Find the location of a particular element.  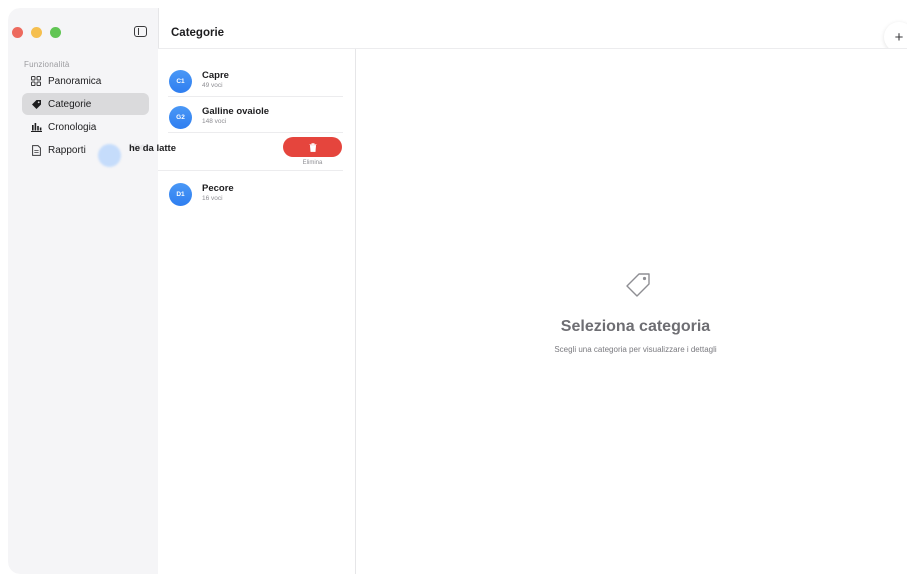

category-title: Capre is located at coordinates (215, 75).